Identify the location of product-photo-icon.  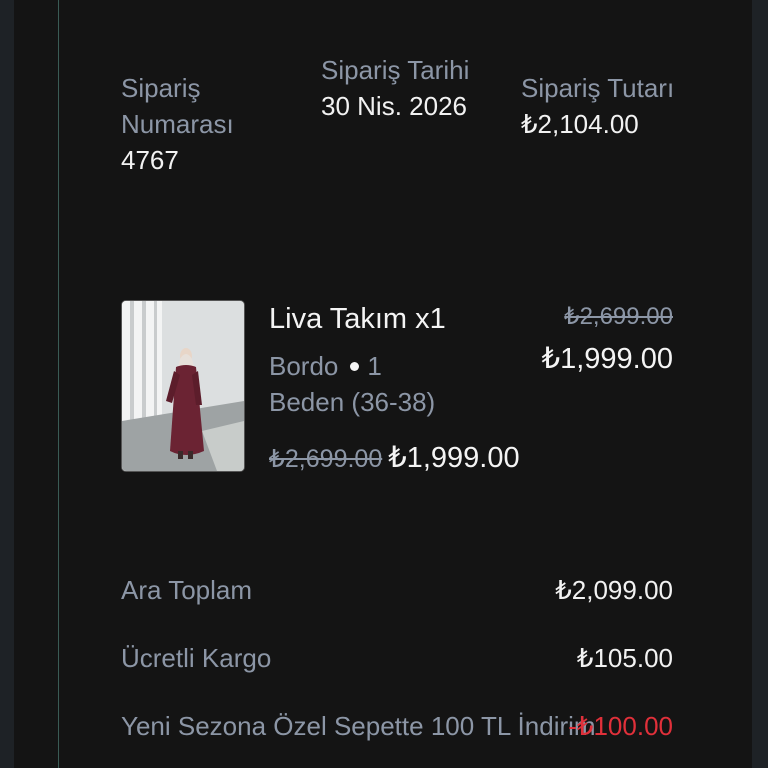
(183, 386).